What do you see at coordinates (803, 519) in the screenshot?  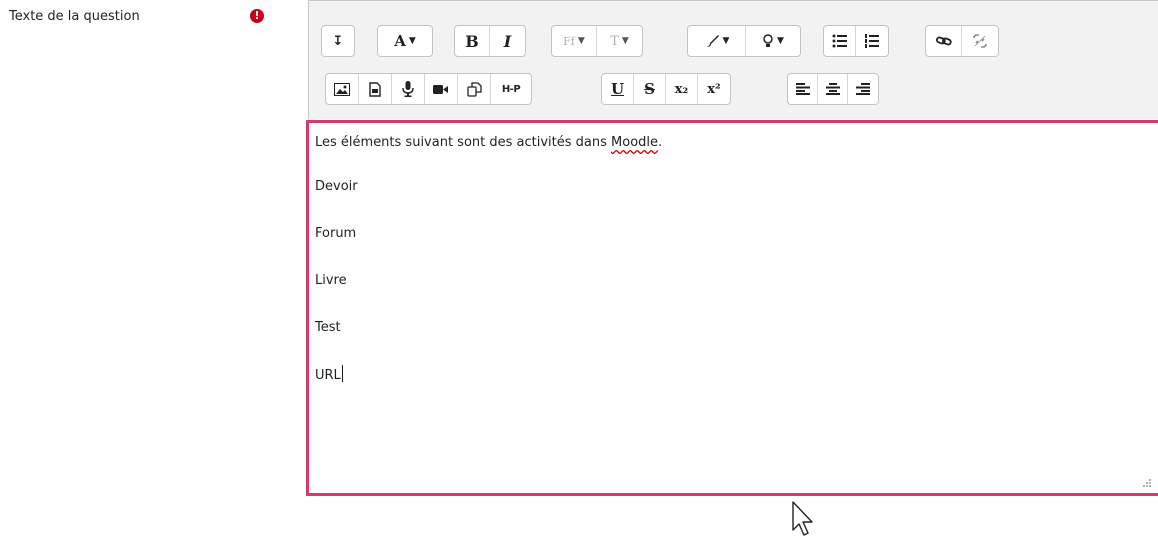 I see `mouse-pointer-icon` at bounding box center [803, 519].